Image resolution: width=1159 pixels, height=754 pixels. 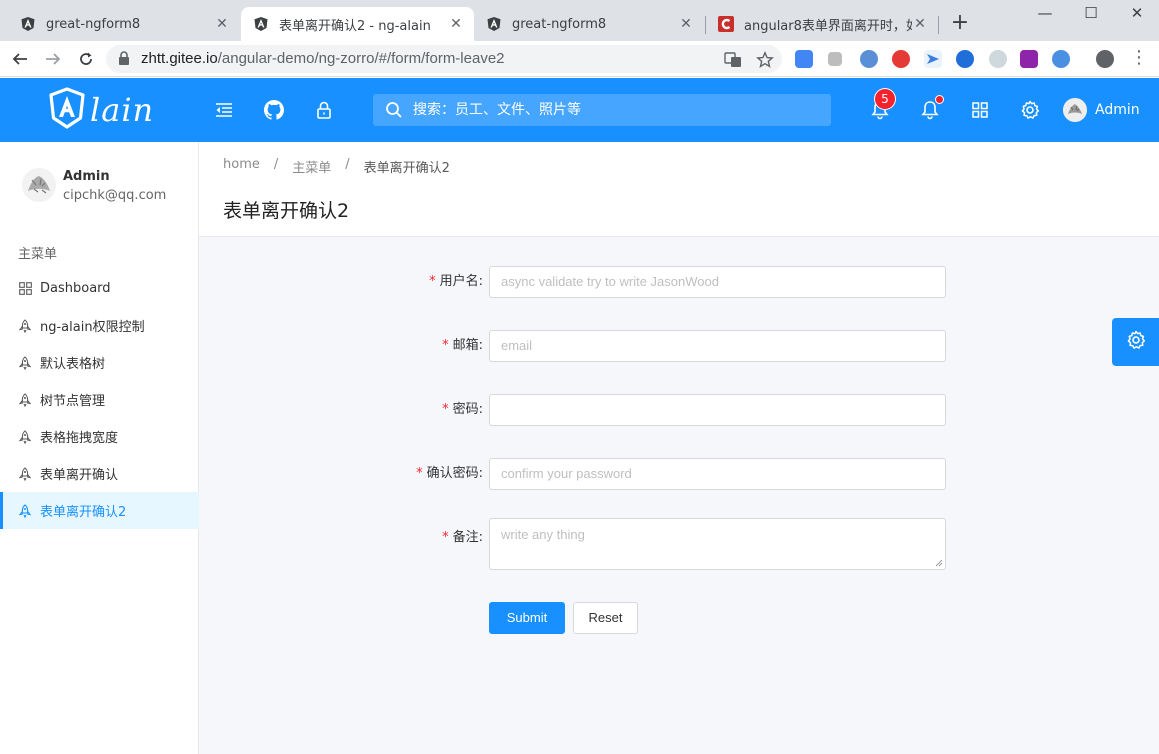 I want to click on sidebar-item-label: 表单离开确认, so click(x=79, y=475).